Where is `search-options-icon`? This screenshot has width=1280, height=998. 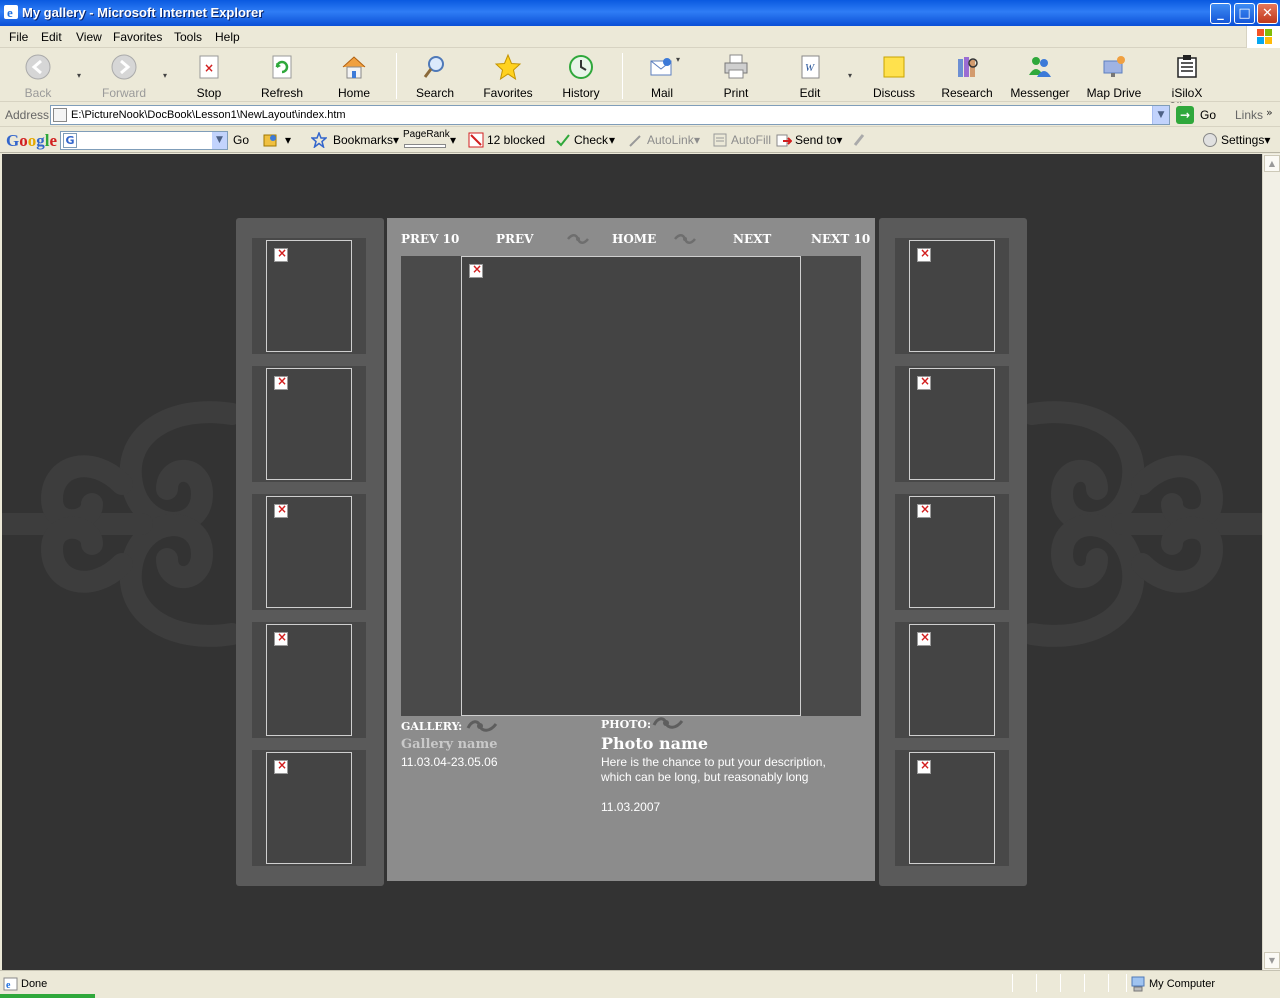 search-options-icon is located at coordinates (271, 140).